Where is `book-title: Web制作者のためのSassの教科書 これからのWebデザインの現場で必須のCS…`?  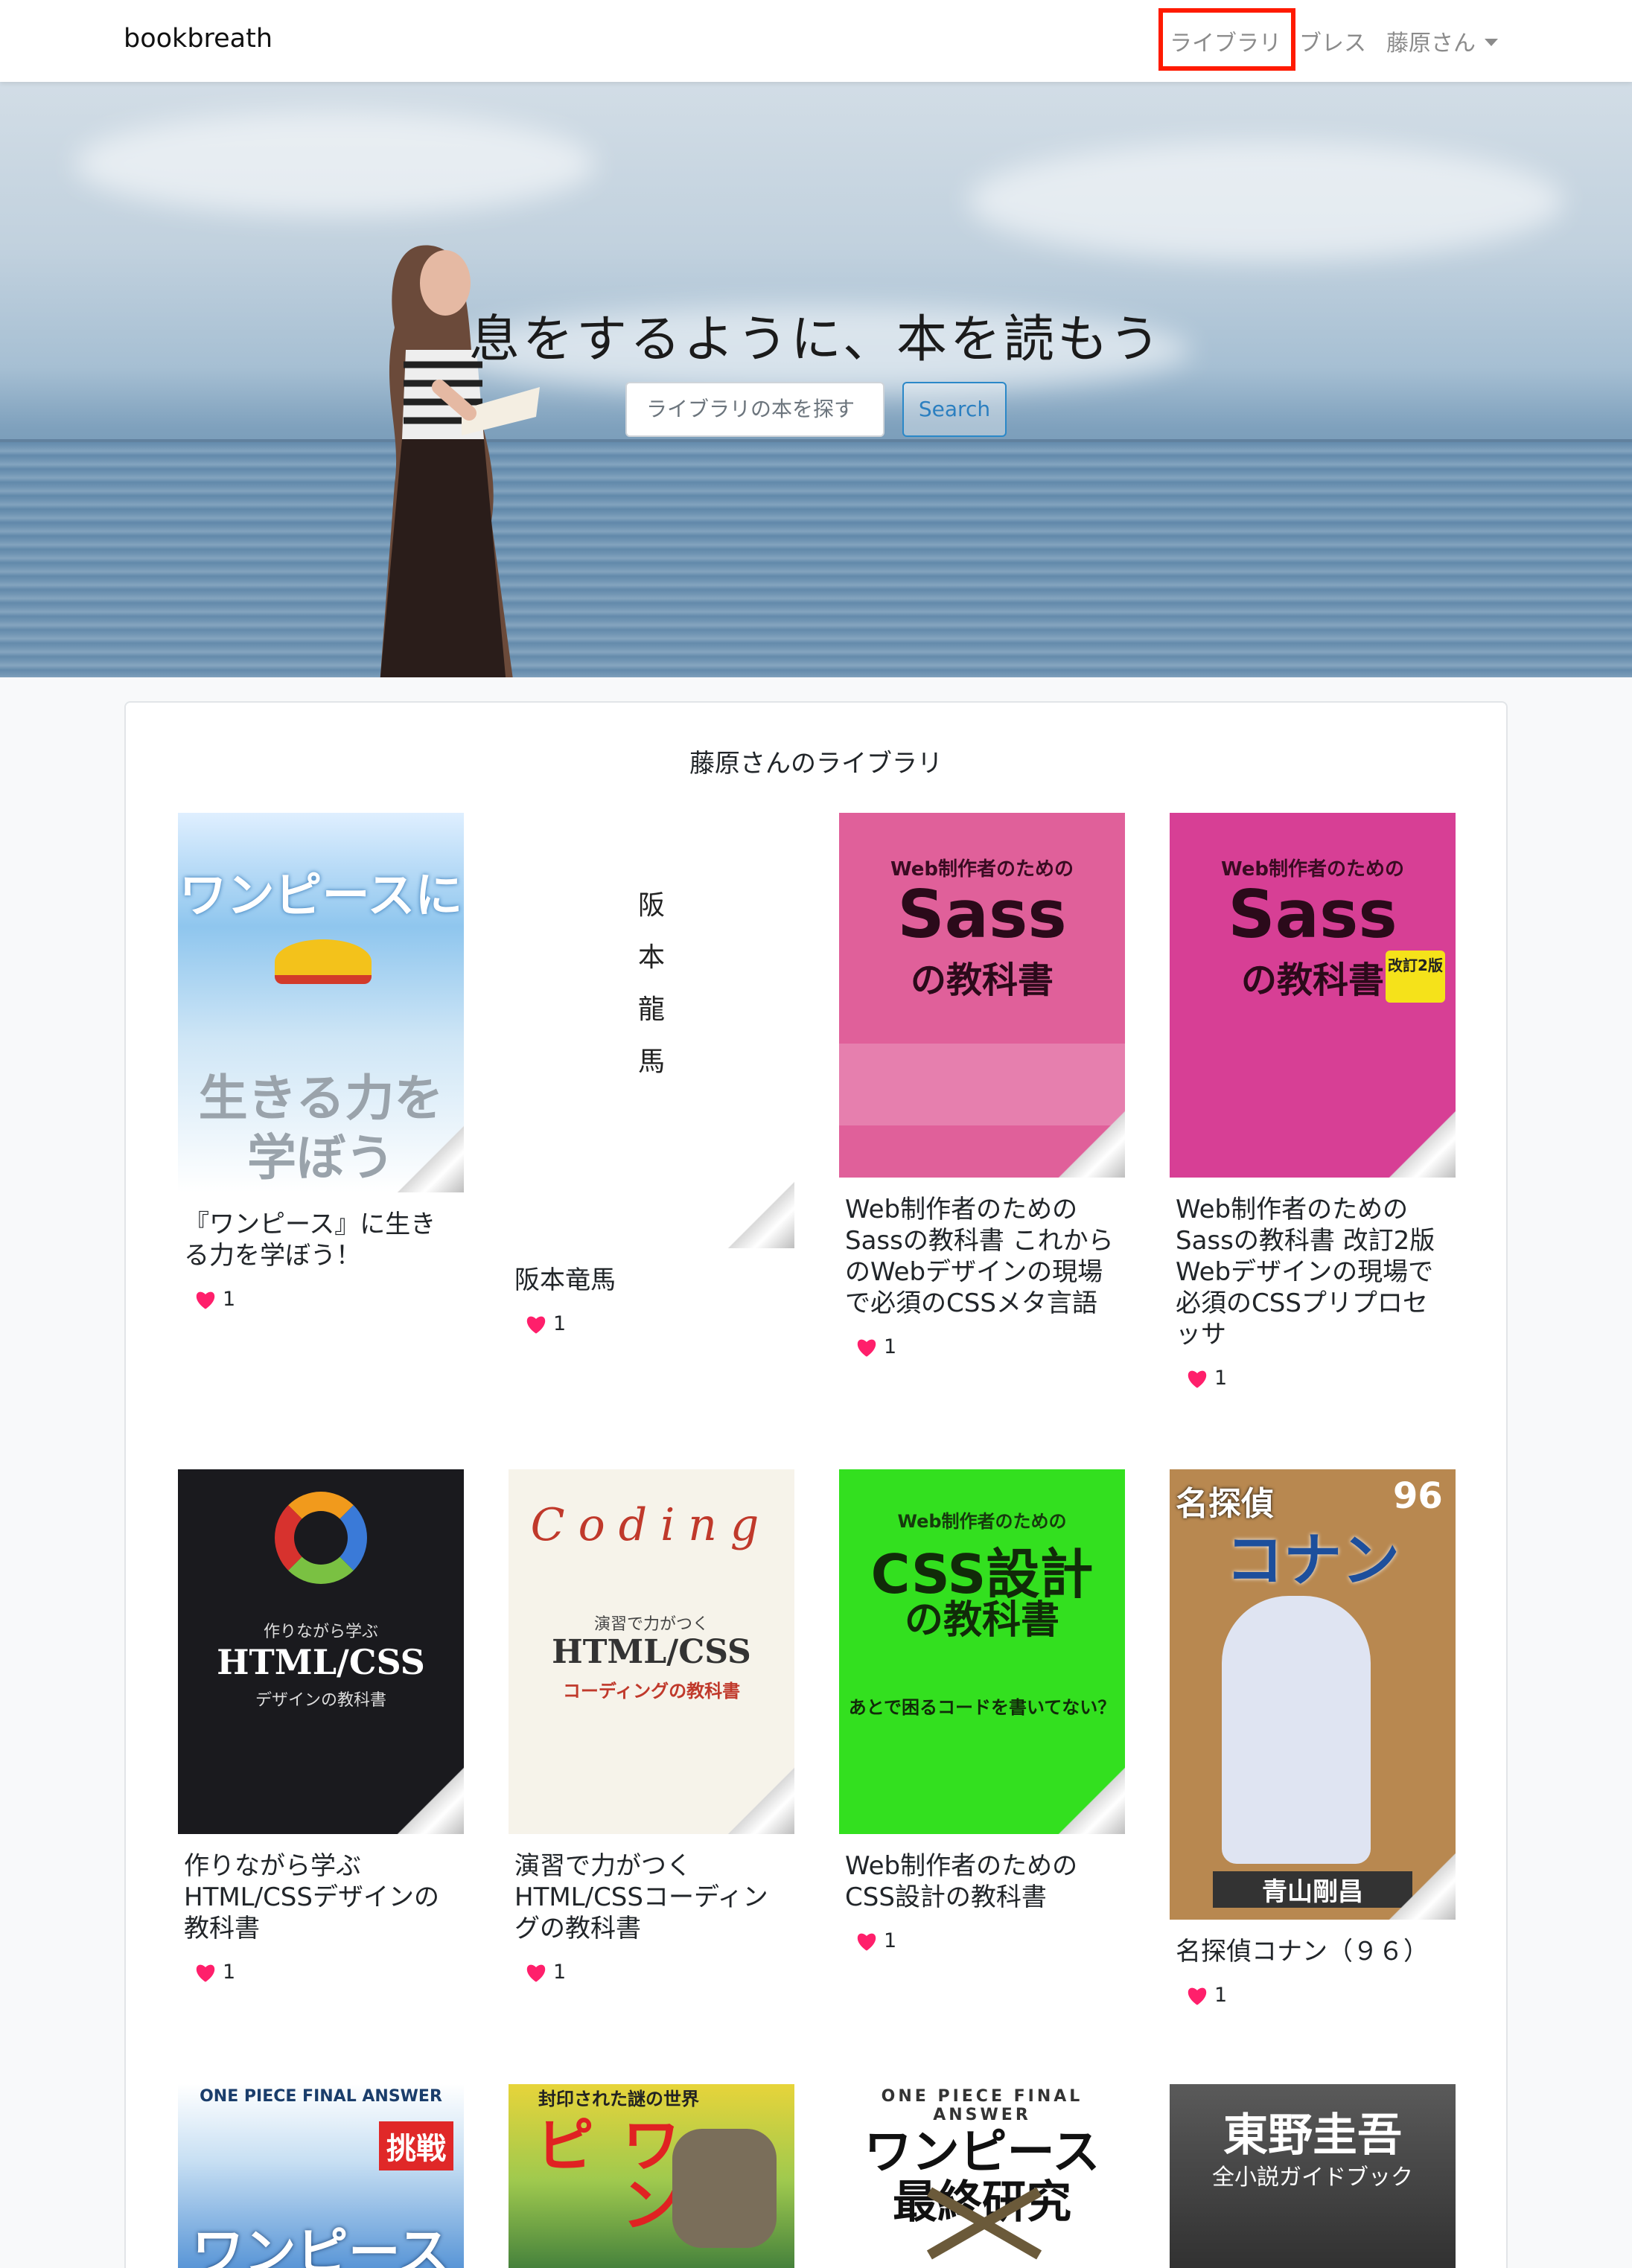 book-title: Web制作者のためのSassの教科書 これからのWebデザインの現場で必須のCS… is located at coordinates (982, 1256).